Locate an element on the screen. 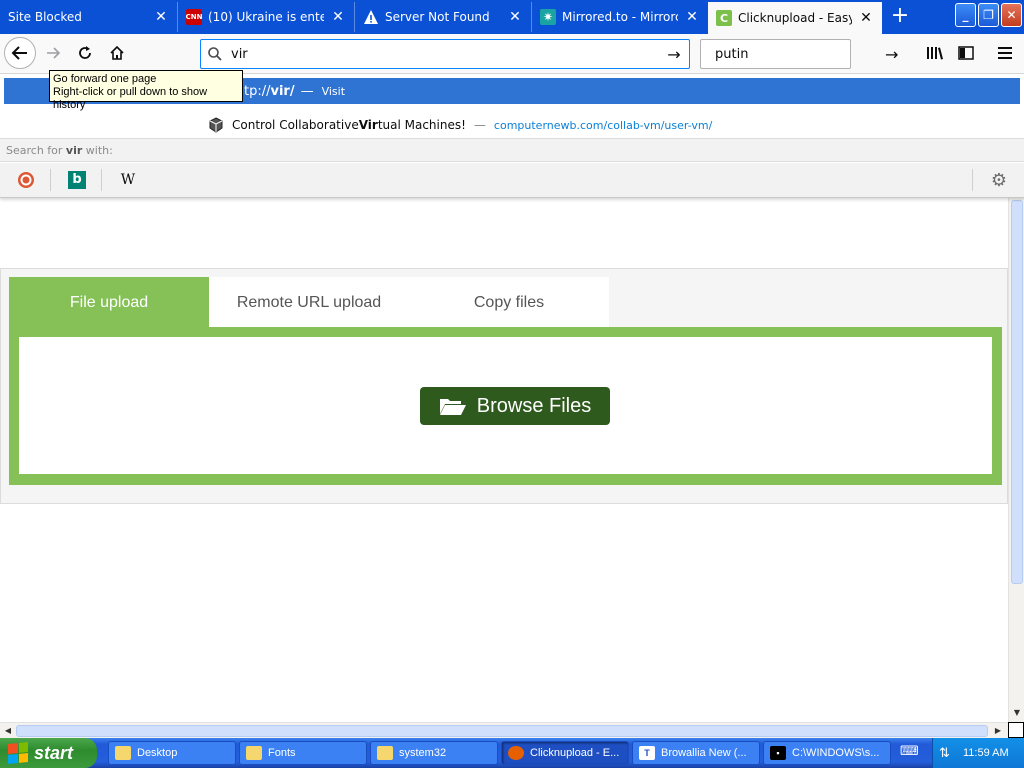  start-button: start is located at coordinates (48, 753).